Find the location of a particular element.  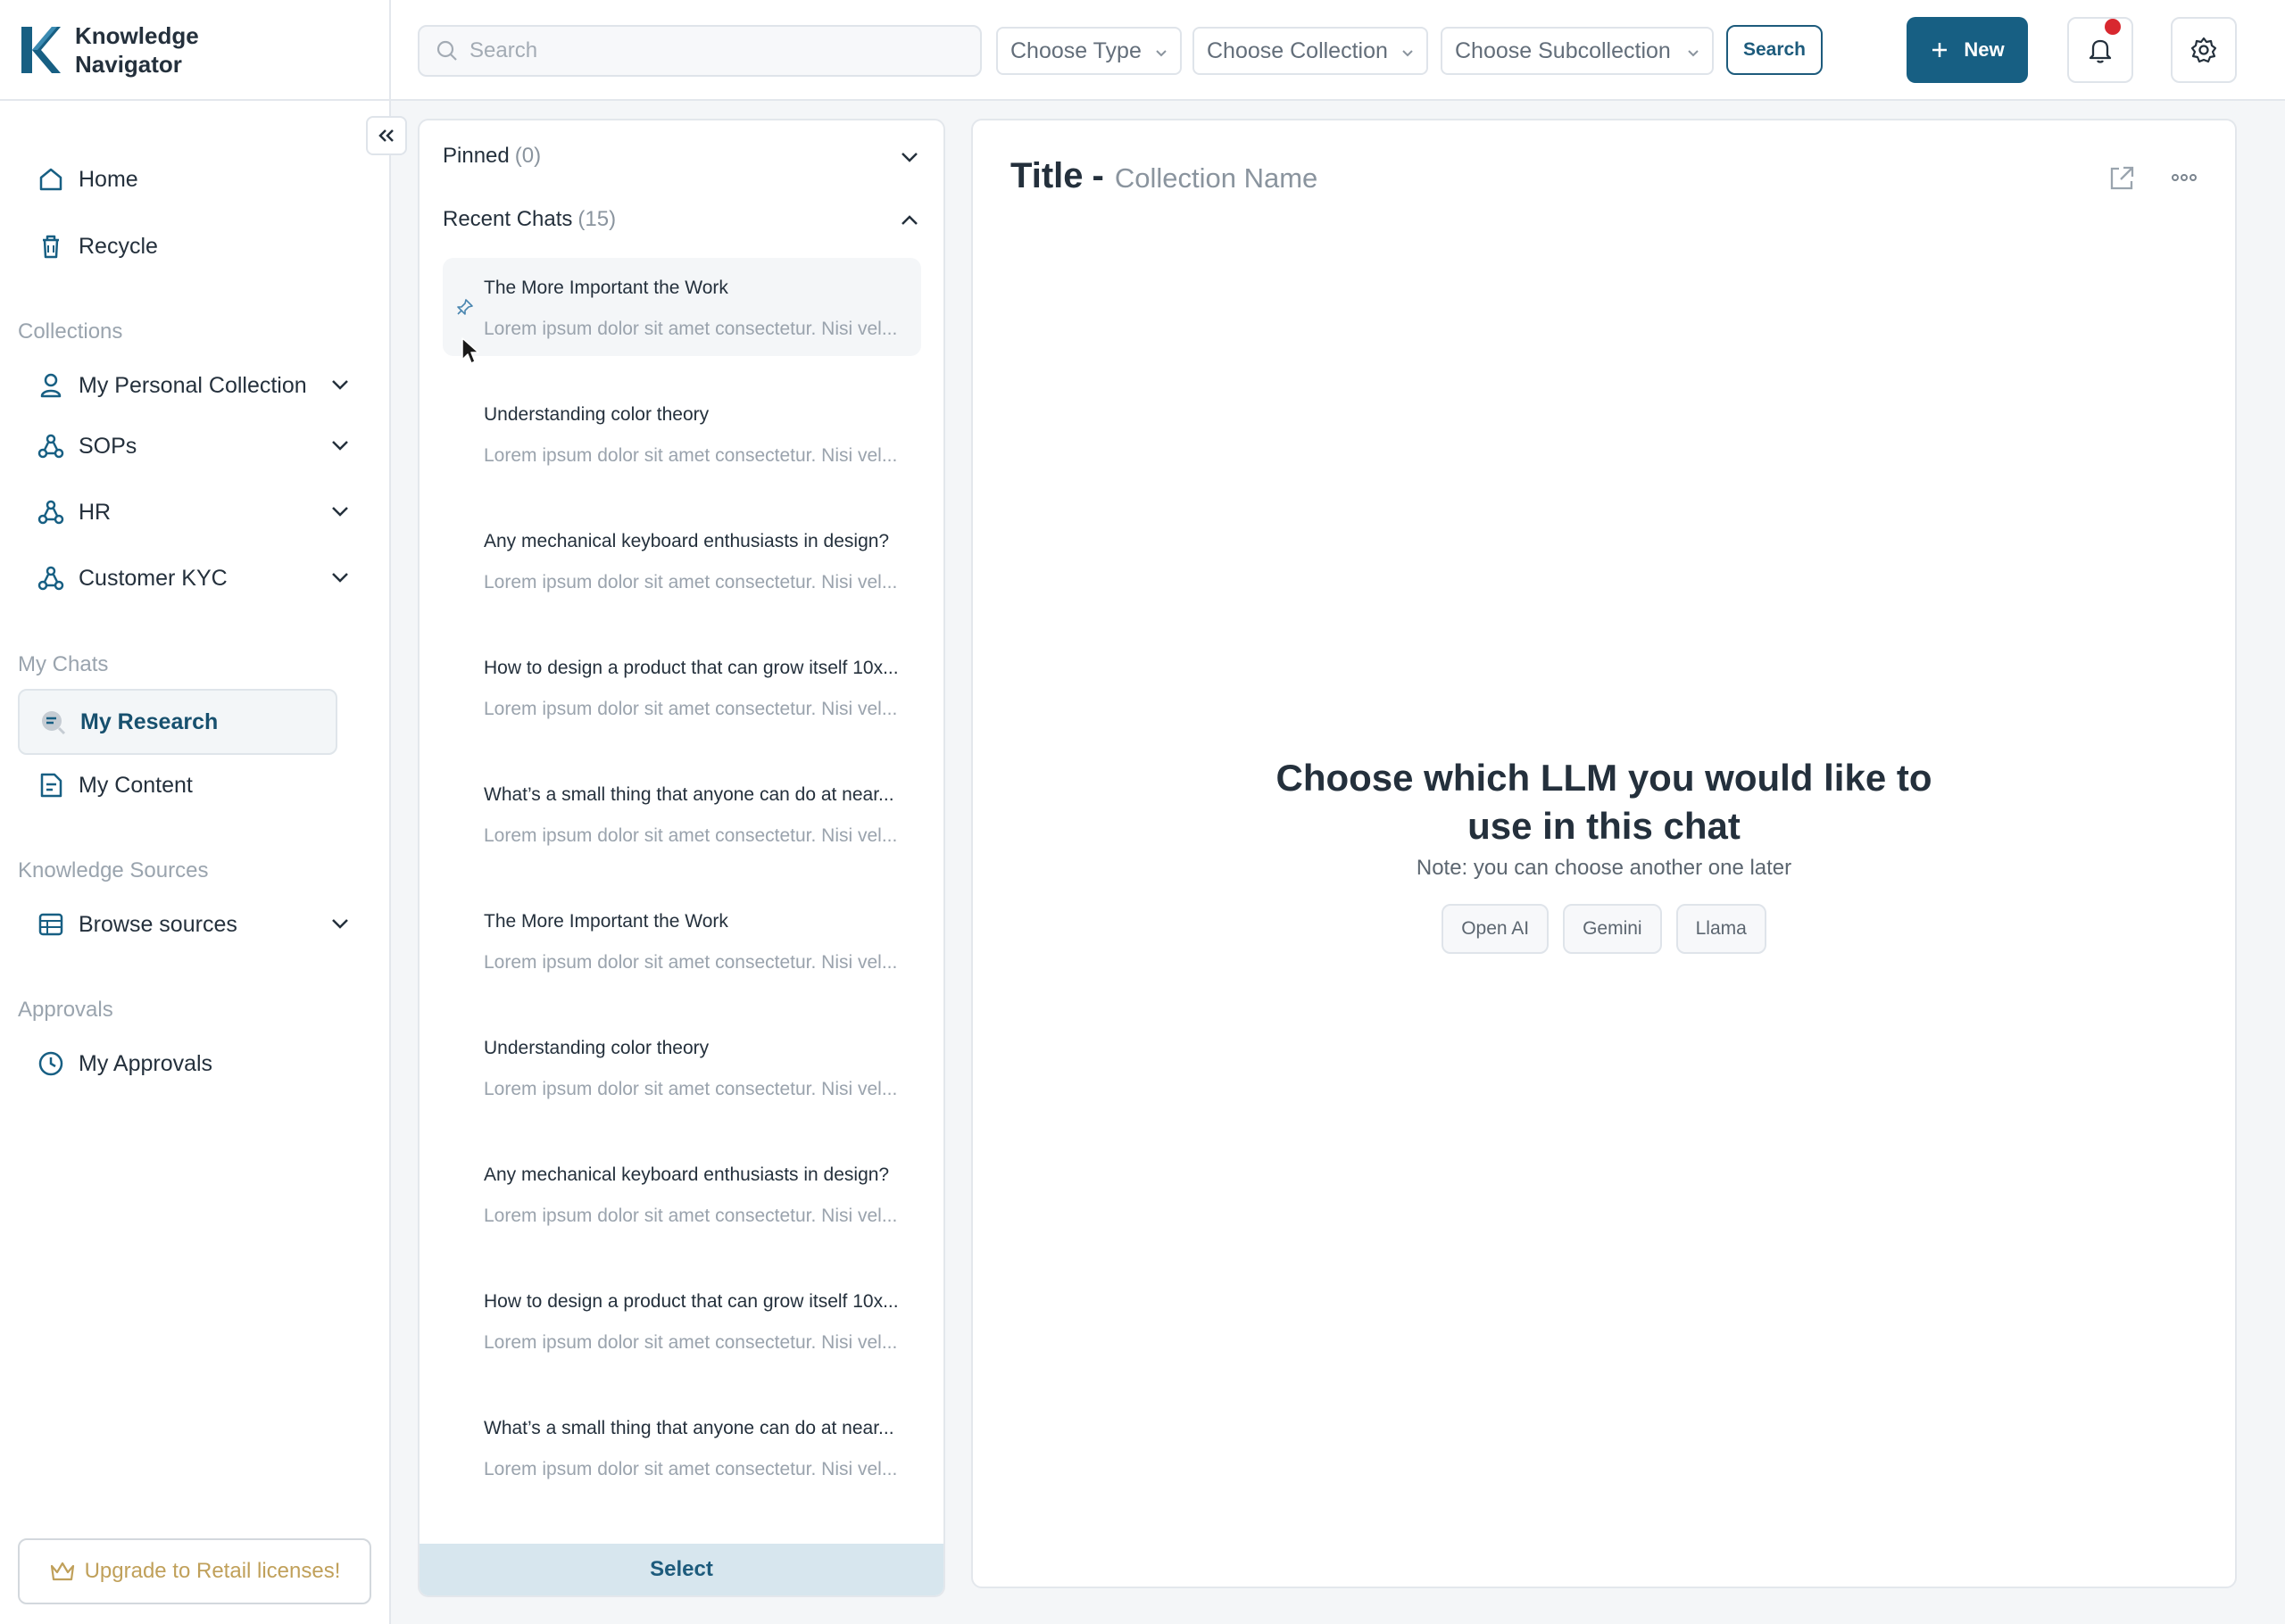

sidebar-item-sops: SOPs is located at coordinates (183, 446).